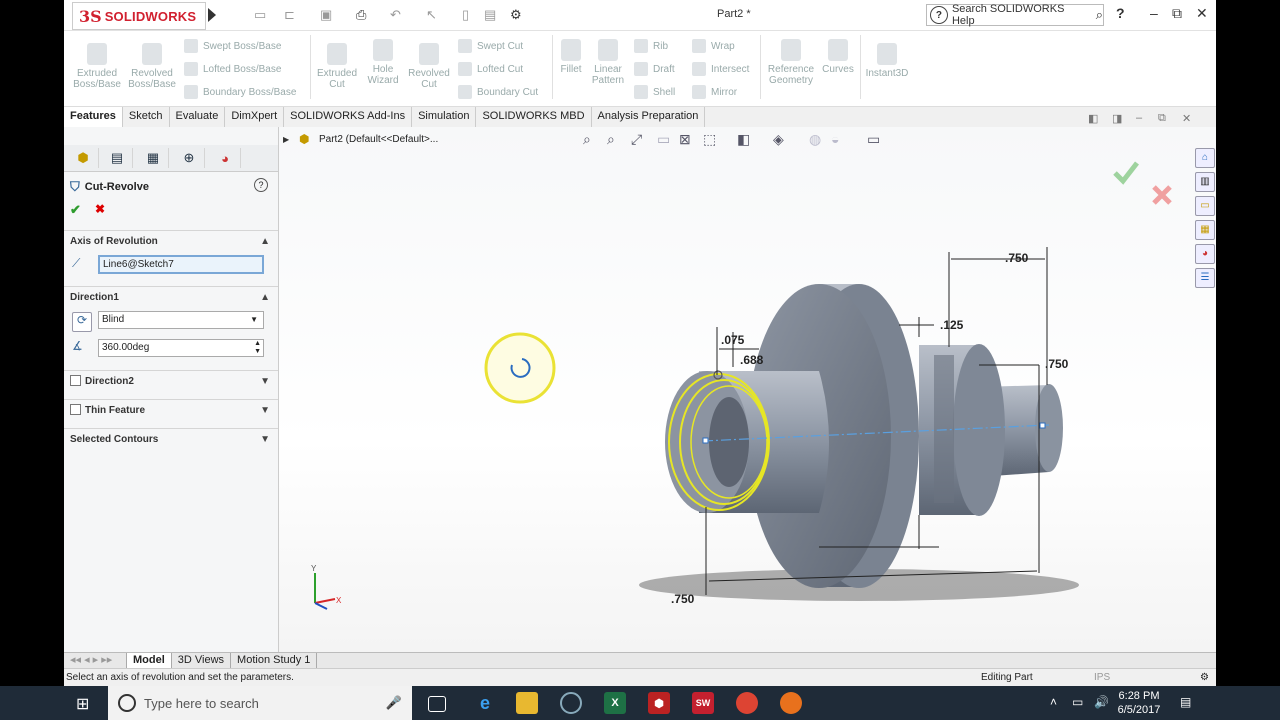  I want to click on direction2-header: Direction2 ▼, so click(171, 381).